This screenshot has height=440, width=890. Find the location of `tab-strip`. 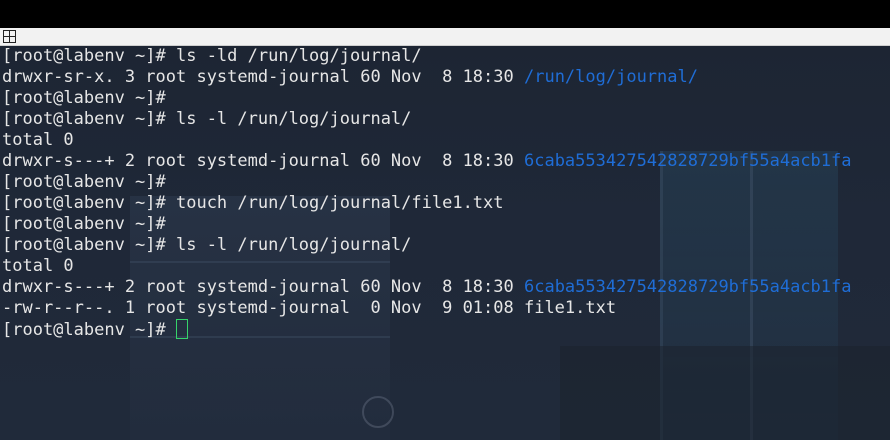

tab-strip is located at coordinates (445, 37).